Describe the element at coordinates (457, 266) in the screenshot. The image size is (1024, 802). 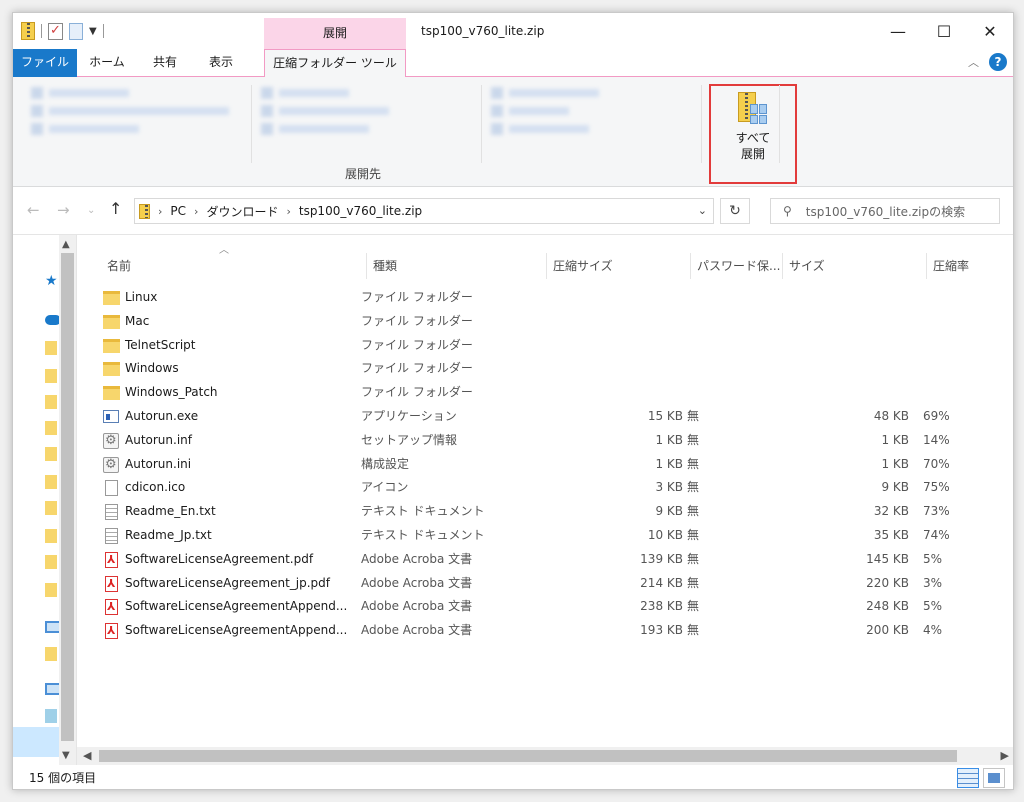
I see `column-header-type: 種類` at that location.